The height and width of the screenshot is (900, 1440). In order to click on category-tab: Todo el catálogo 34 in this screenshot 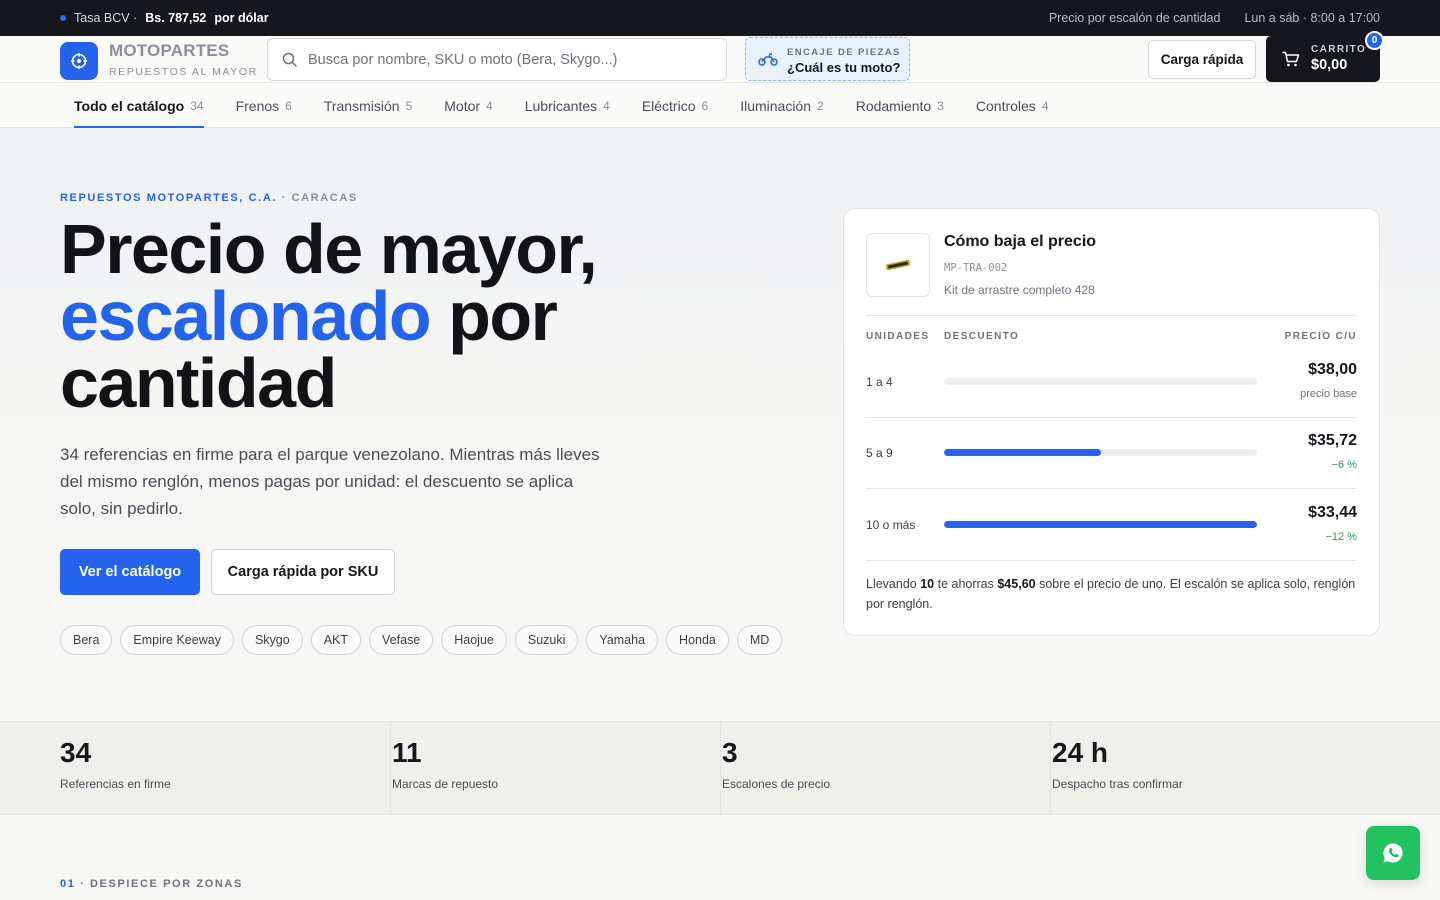, I will do `click(139, 105)`.